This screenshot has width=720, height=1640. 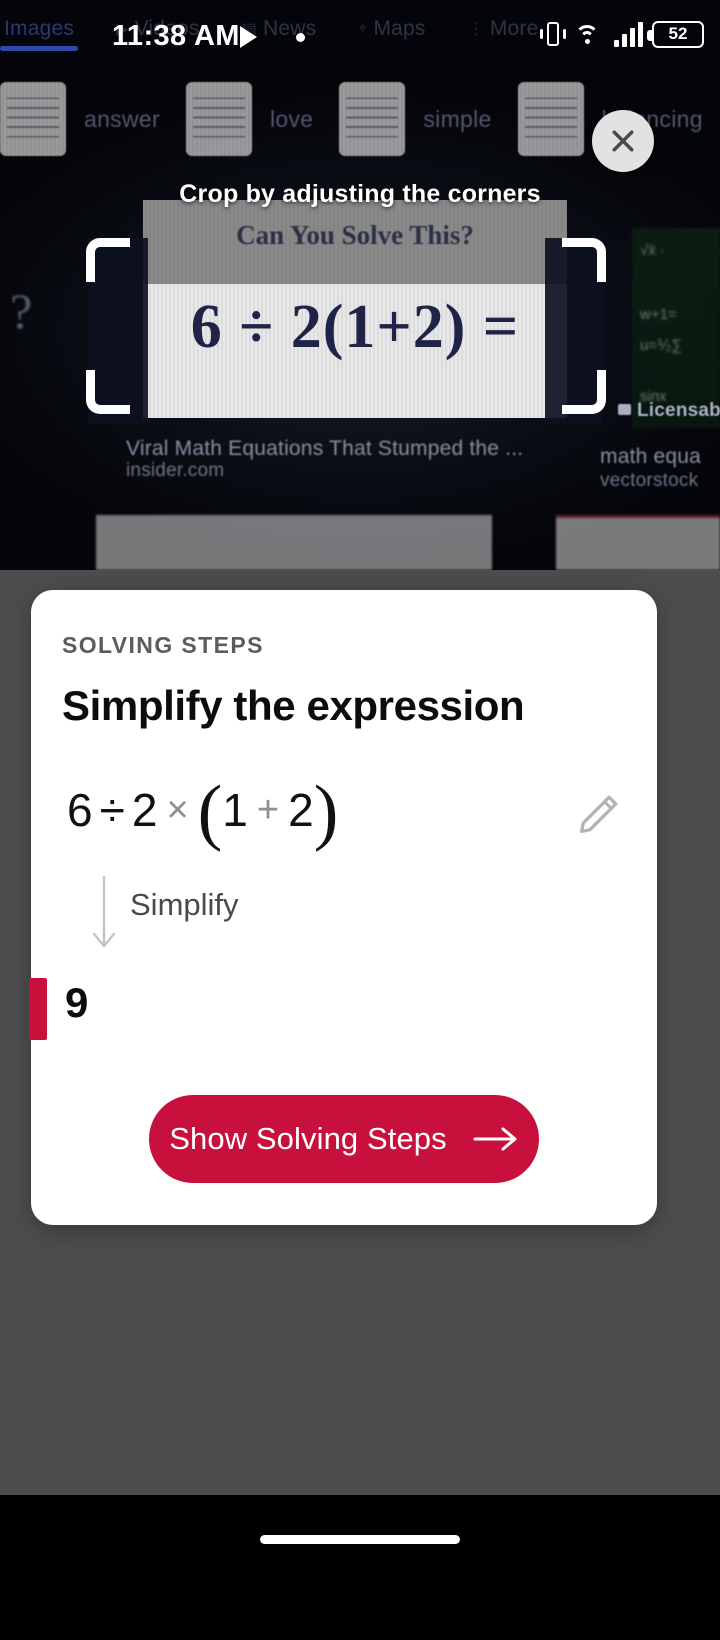 I want to click on background-lower-thumbnail, so click(x=294, y=542).